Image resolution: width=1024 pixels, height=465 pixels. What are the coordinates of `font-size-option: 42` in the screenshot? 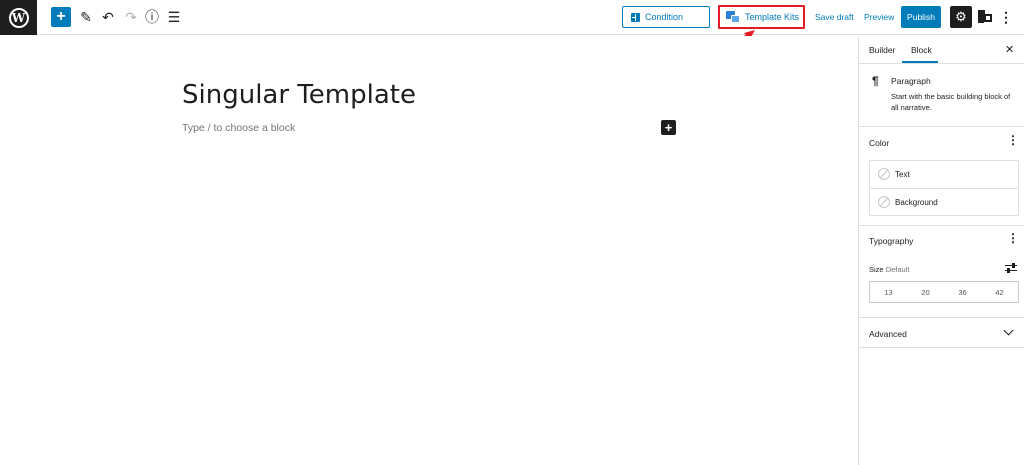 It's located at (999, 292).